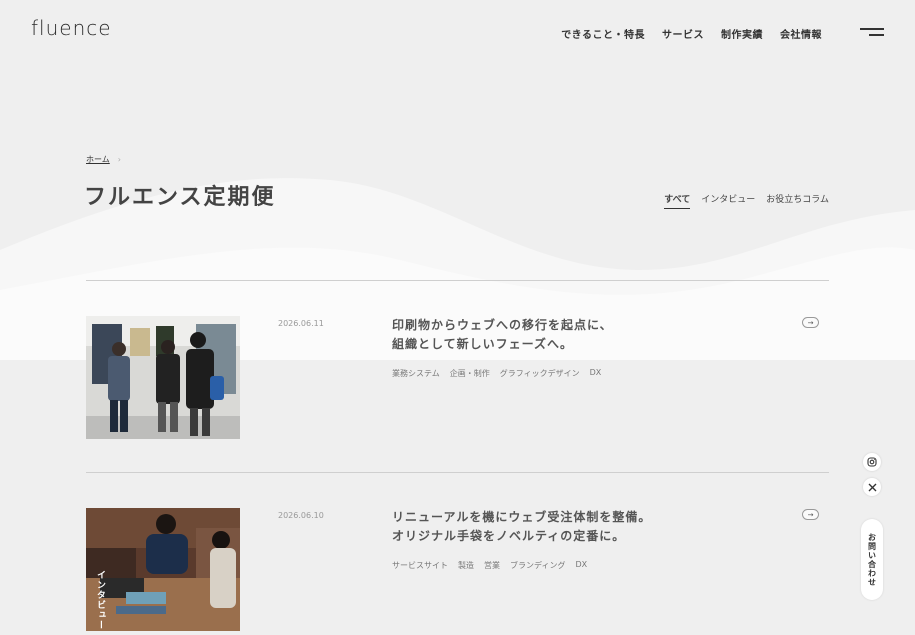 The image size is (915, 635). I want to click on category-tabs: すべて インタビュー お役立ちコラム, so click(746, 200).